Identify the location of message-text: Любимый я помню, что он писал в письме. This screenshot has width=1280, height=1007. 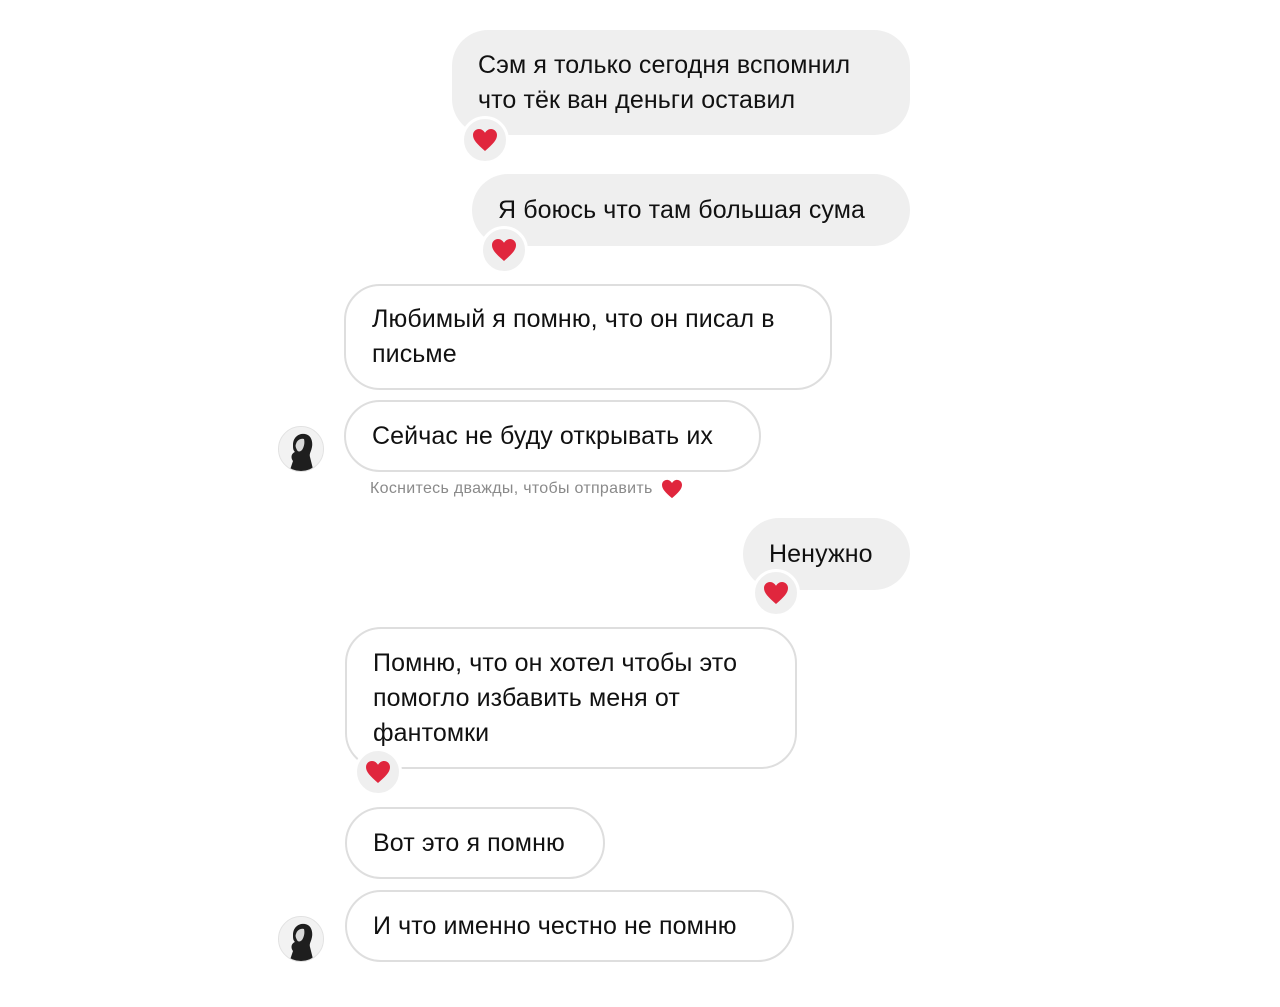
(573, 336).